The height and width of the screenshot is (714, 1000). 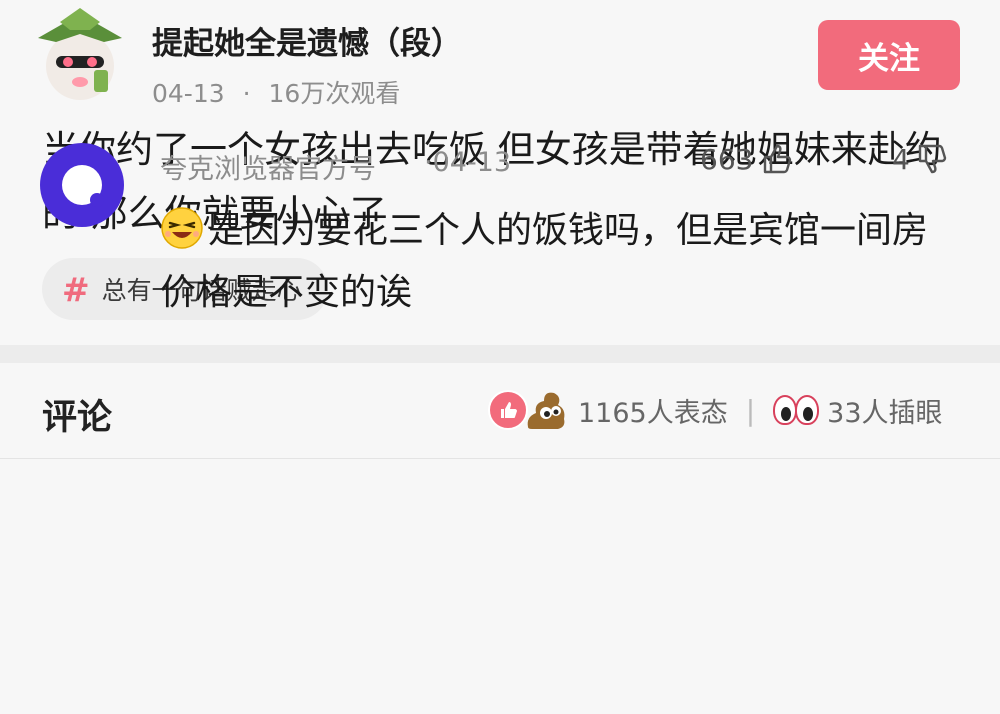 What do you see at coordinates (778, 159) in the screenshot?
I see `thumbs-up-outline-icon` at bounding box center [778, 159].